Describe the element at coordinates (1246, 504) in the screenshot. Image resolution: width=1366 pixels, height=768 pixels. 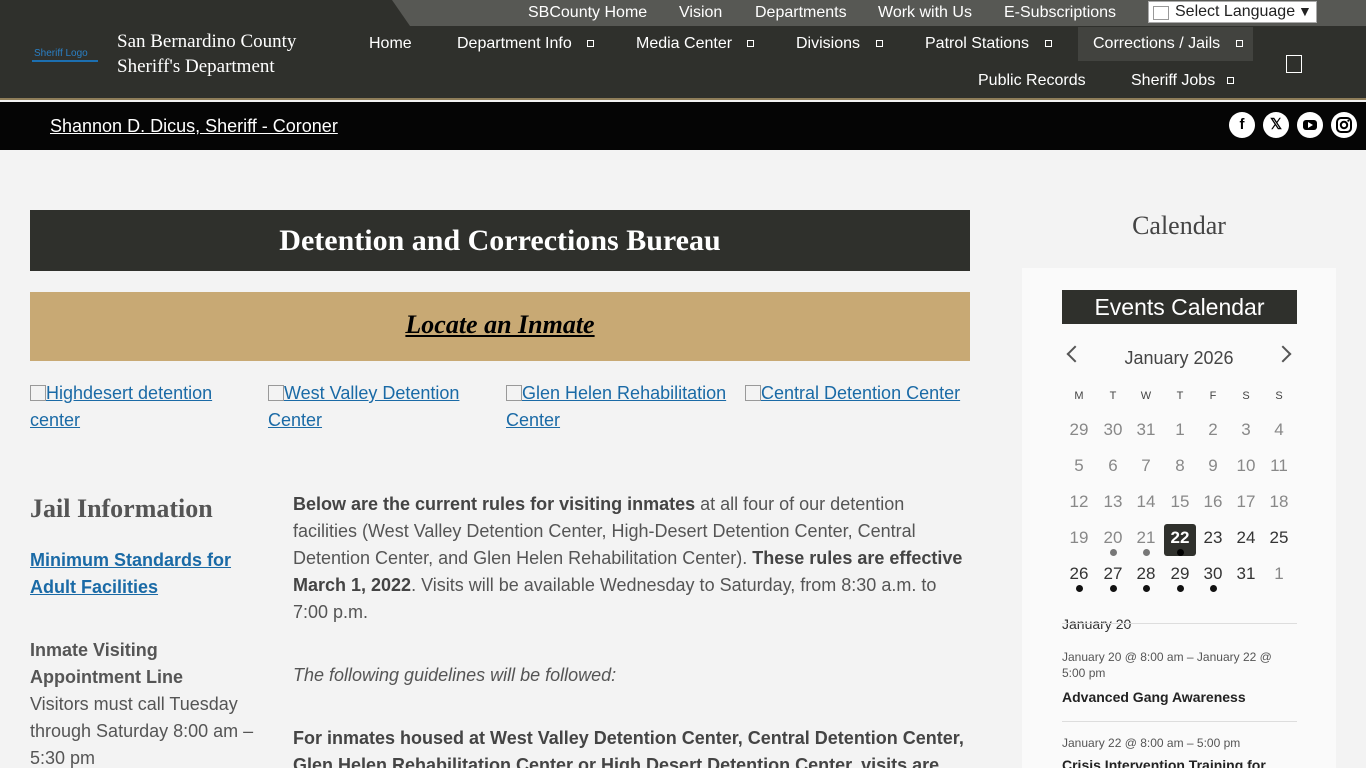
I see `calendar-day: 17` at that location.